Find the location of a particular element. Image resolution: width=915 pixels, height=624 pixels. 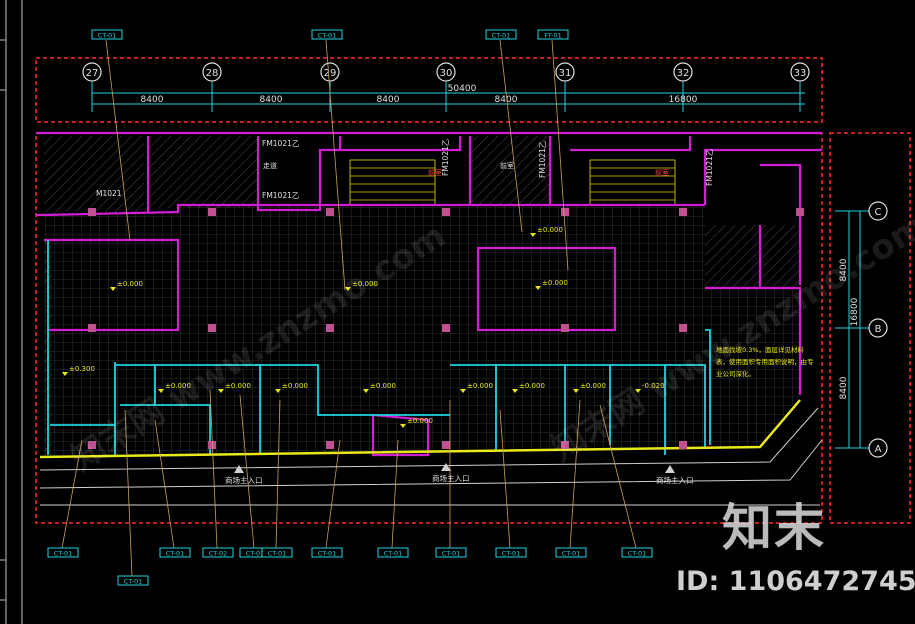

callout-tag-13: CT-01 is located at coordinates (511, 554).